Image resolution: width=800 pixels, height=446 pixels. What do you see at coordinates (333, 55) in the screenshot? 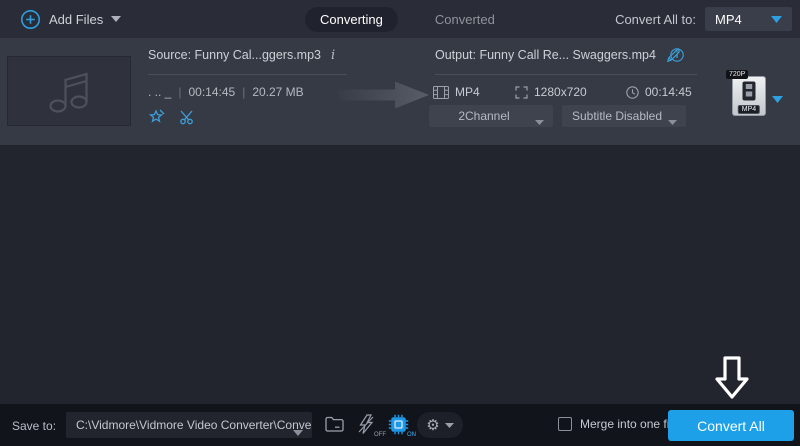
I see `source-info-icon: i` at bounding box center [333, 55].